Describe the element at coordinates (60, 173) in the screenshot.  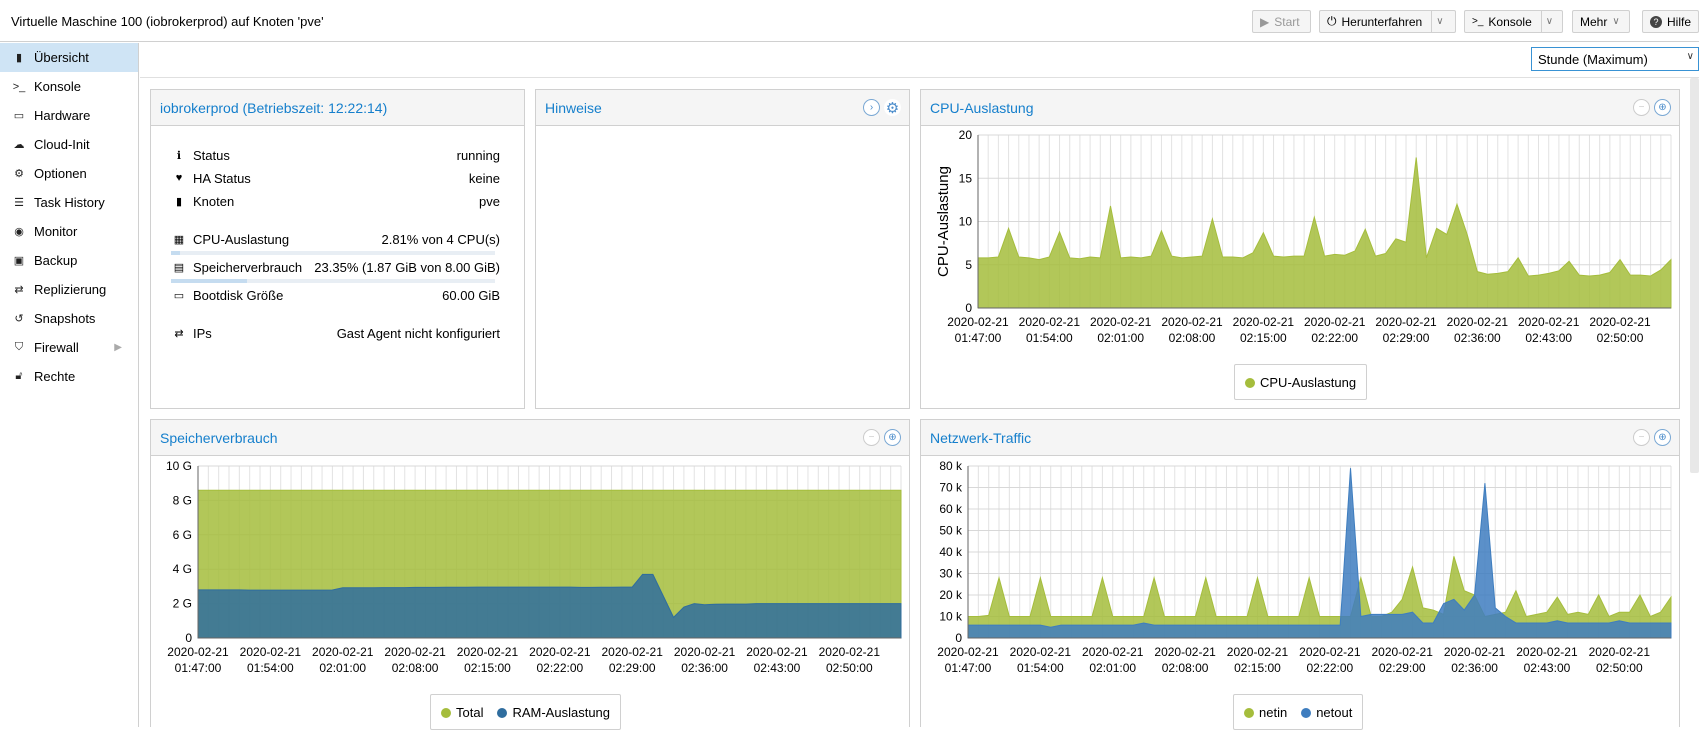
I see `sidebar-item-label: Optionen` at that location.